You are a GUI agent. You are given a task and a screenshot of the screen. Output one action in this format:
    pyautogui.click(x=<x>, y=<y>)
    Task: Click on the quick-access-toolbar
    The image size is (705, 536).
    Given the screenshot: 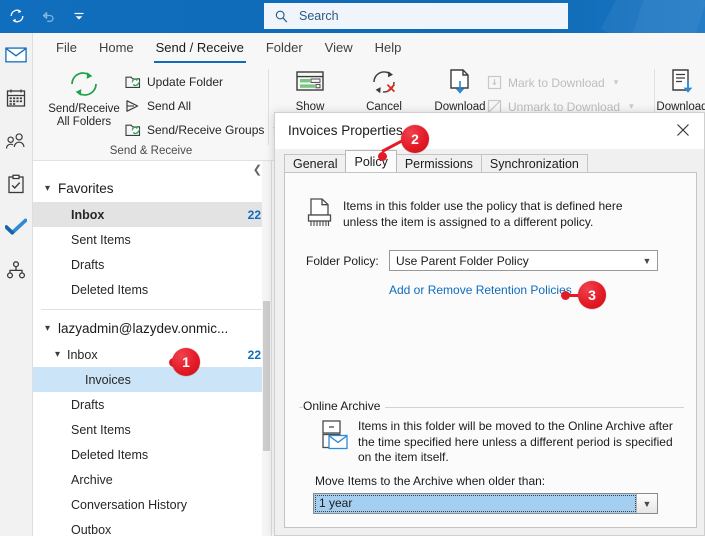 What is the action you would take?
    pyautogui.click(x=48, y=16)
    